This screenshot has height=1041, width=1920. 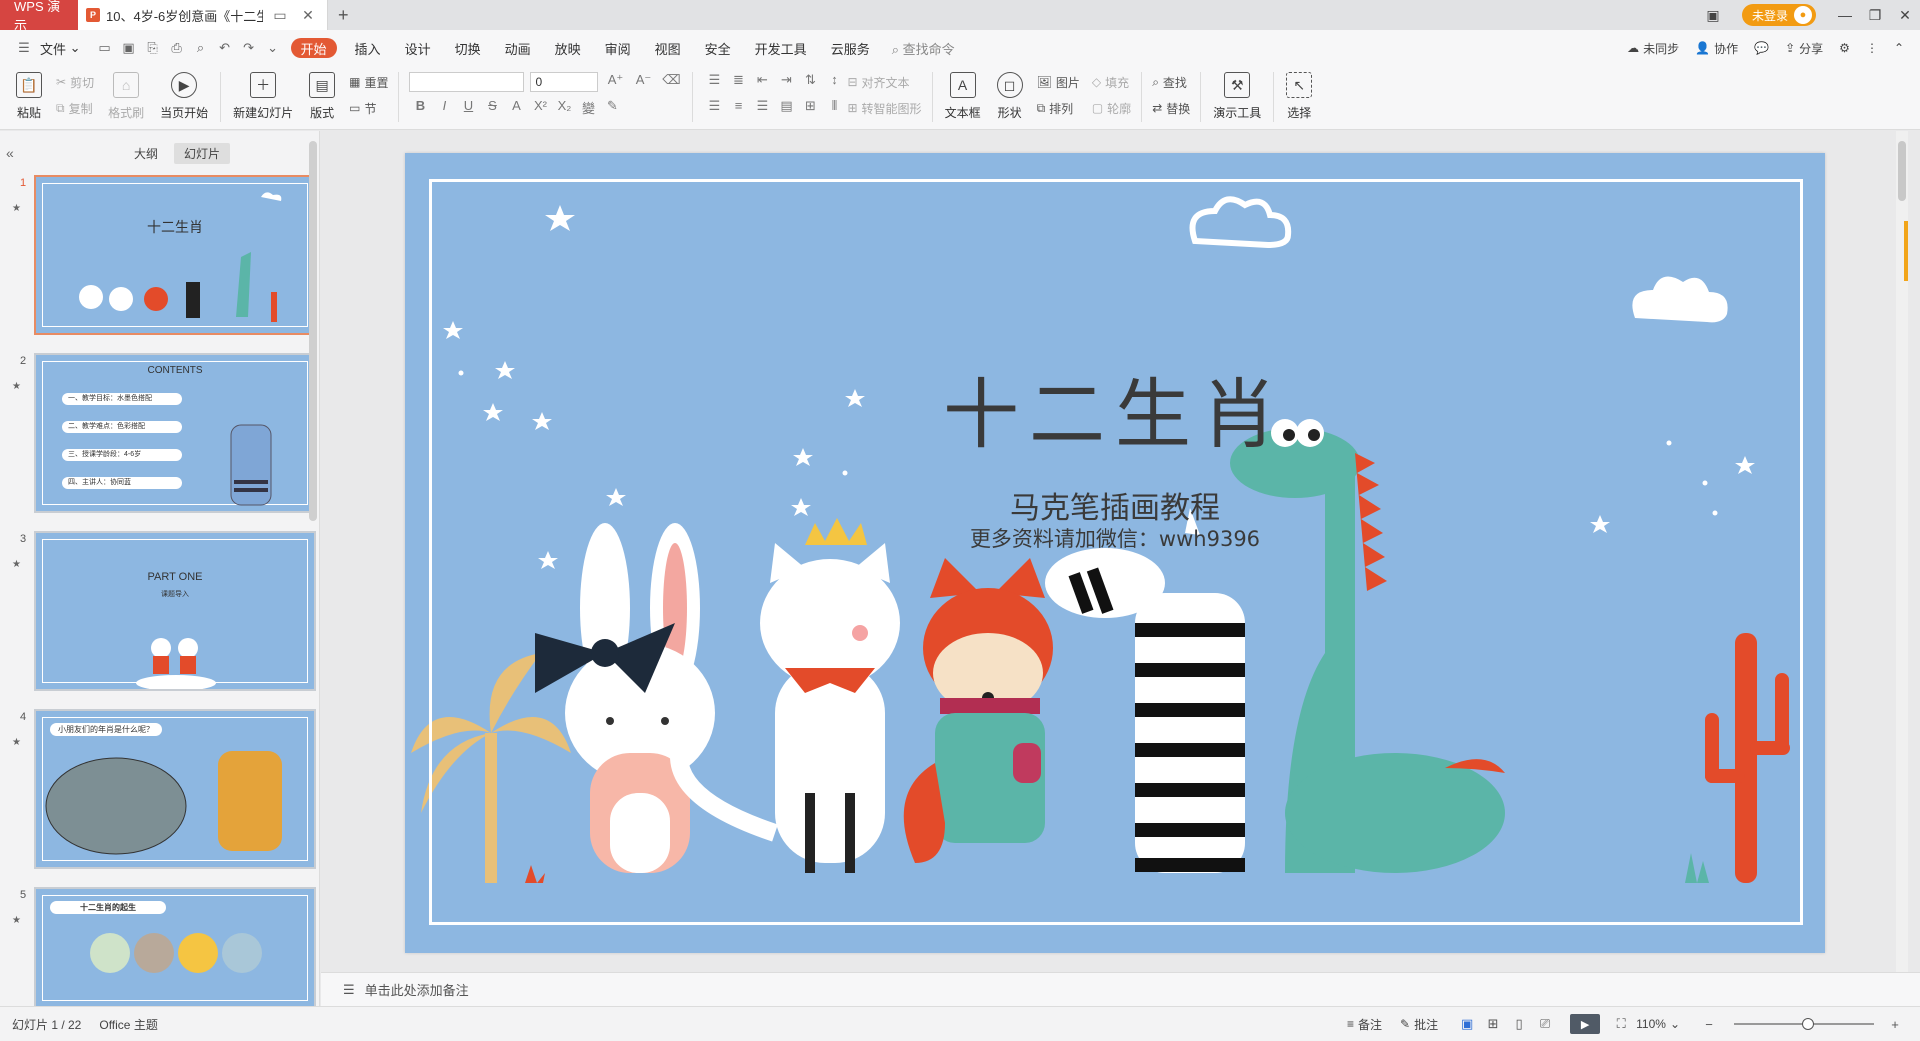 What do you see at coordinates (1778, 15) in the screenshot?
I see `login-button: 未登录 ●` at bounding box center [1778, 15].